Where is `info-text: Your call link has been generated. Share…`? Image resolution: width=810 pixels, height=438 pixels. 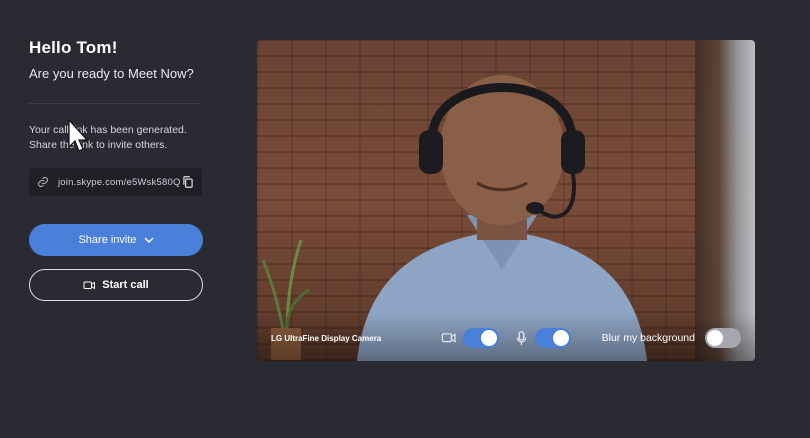 info-text: Your call link has been generated. Share… is located at coordinates (108, 137).